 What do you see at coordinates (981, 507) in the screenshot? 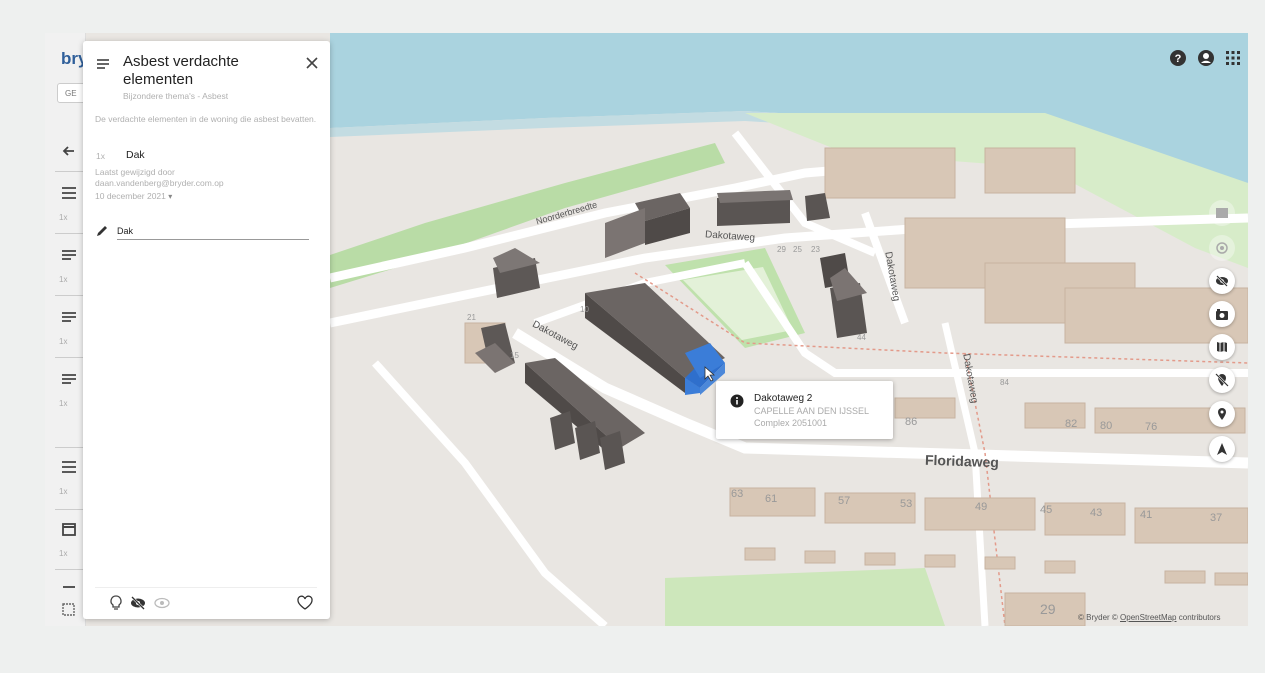
I see `house-number: 49` at bounding box center [981, 507].